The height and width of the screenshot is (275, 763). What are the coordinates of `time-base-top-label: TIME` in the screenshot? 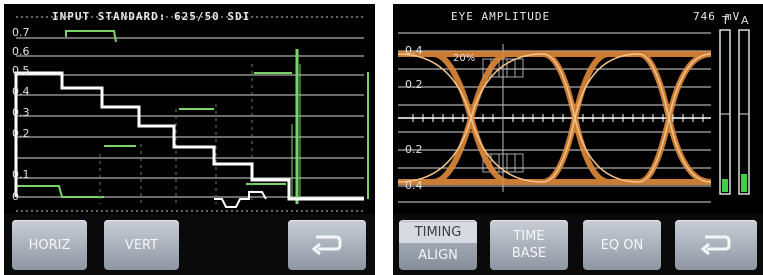 It's located at (529, 236).